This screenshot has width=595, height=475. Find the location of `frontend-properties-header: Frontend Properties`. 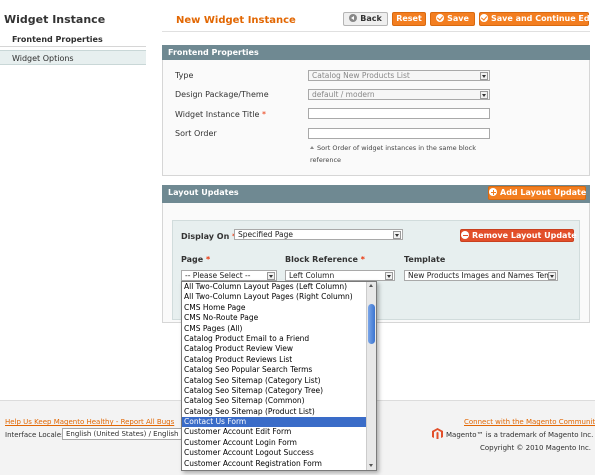

frontend-properties-header: Frontend Properties is located at coordinates (376, 52).